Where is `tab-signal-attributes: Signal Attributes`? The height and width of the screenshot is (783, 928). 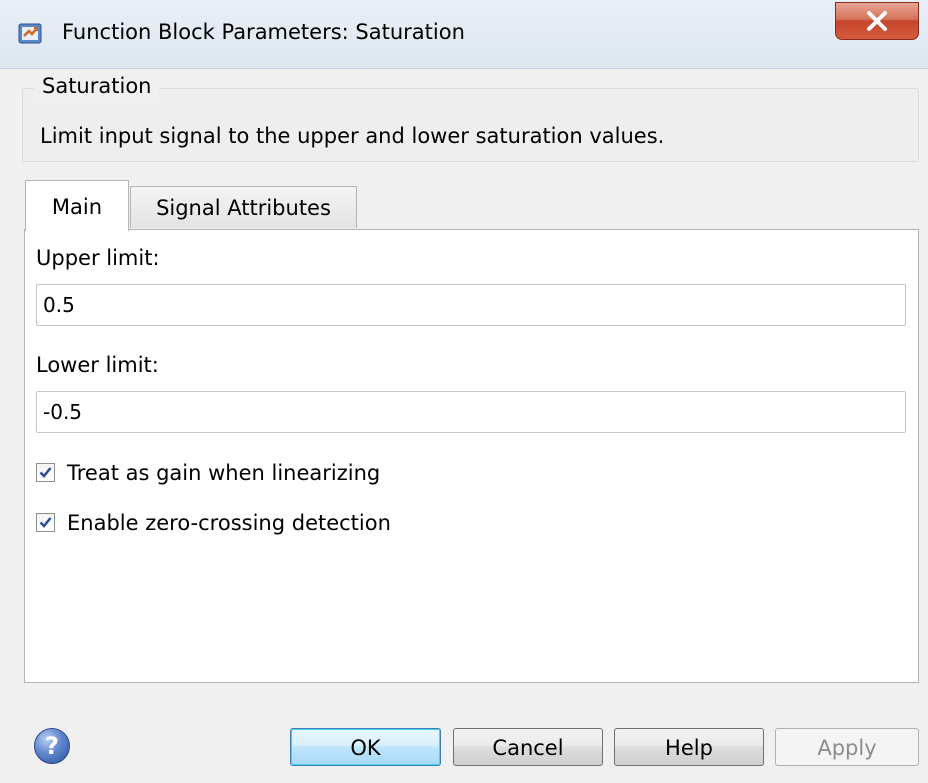 tab-signal-attributes: Signal Attributes is located at coordinates (243, 207).